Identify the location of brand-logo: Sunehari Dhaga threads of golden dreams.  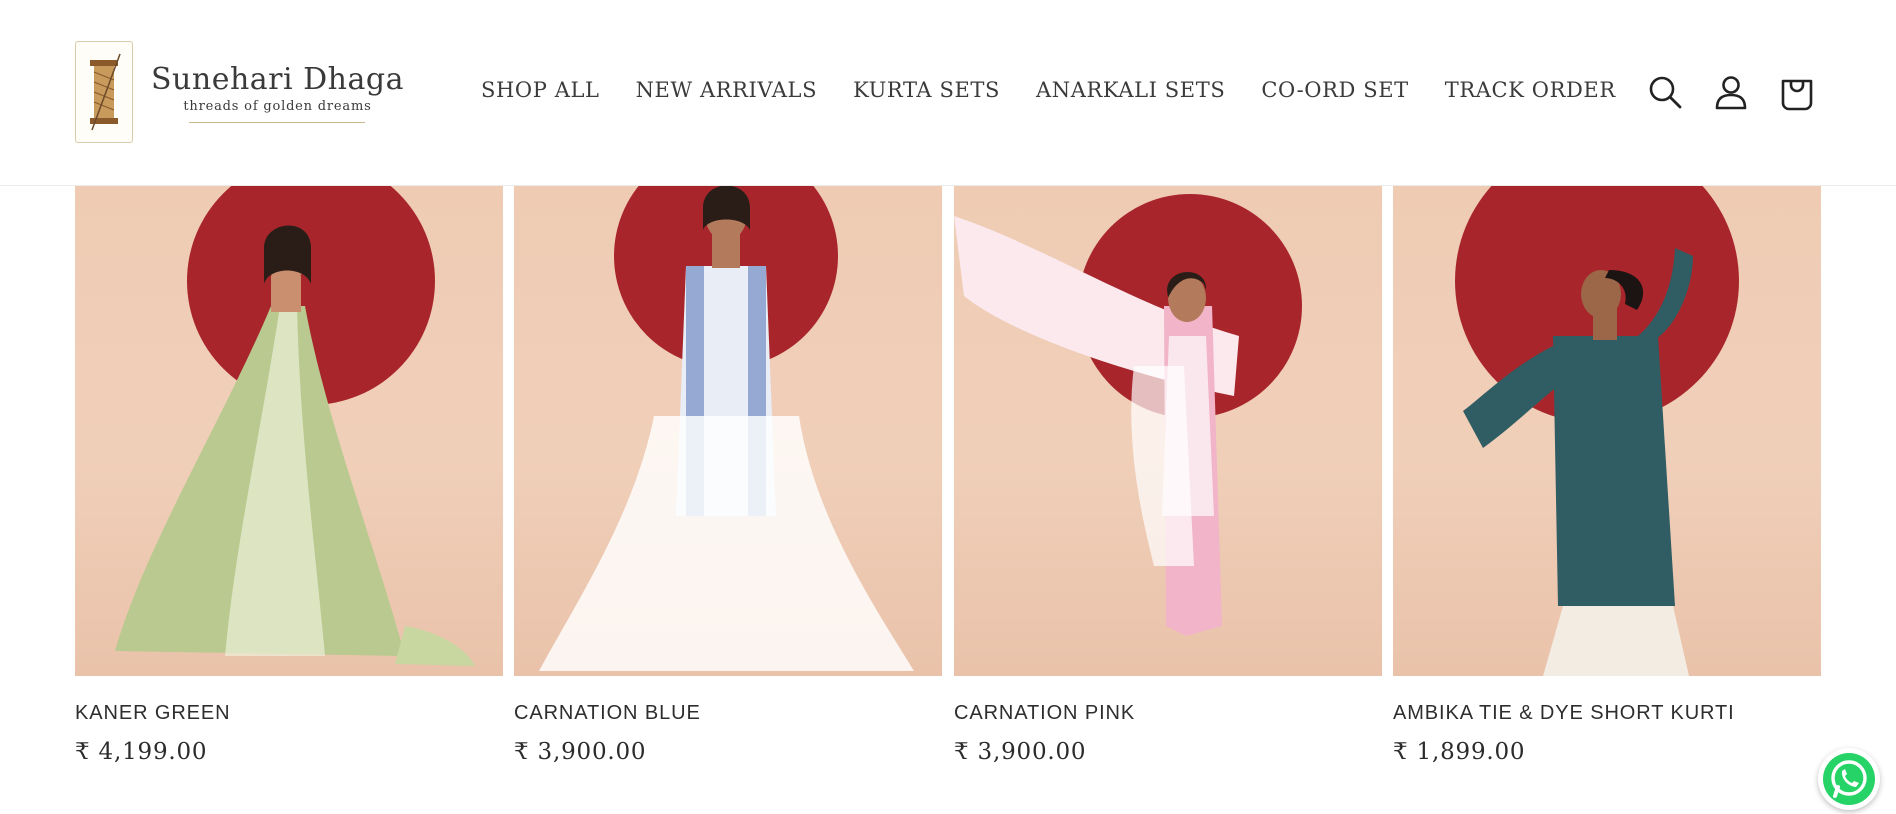
(239, 92).